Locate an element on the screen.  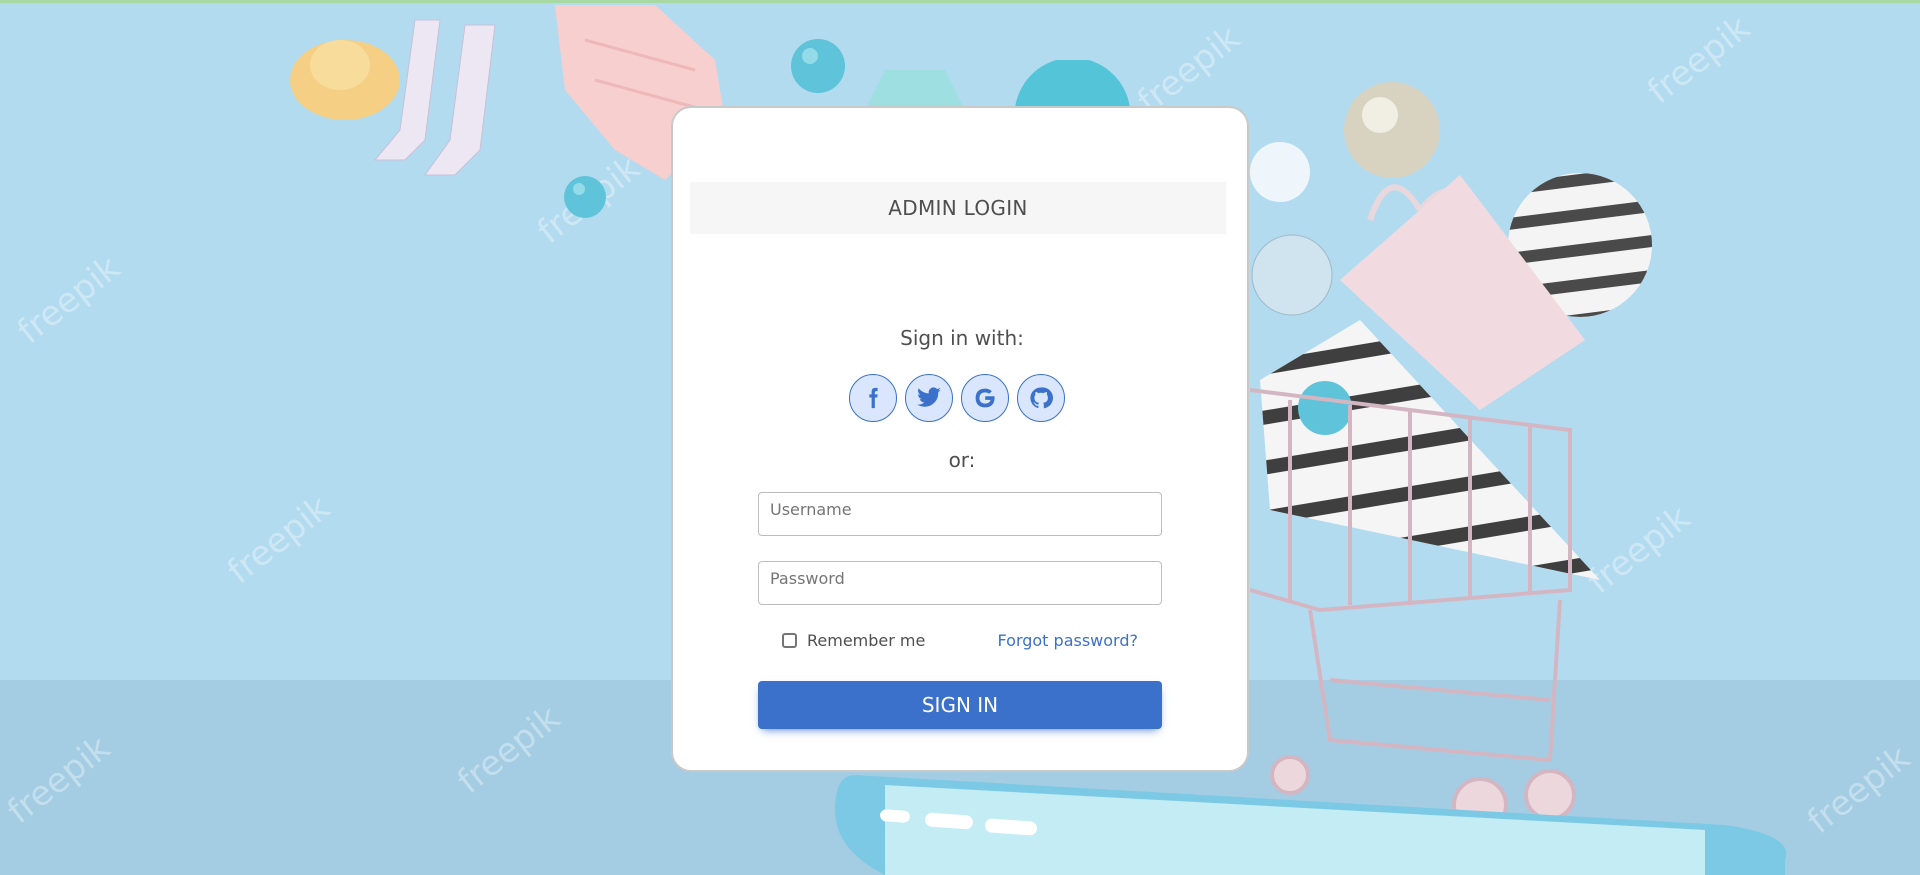
facebook-icon is located at coordinates (873, 398).